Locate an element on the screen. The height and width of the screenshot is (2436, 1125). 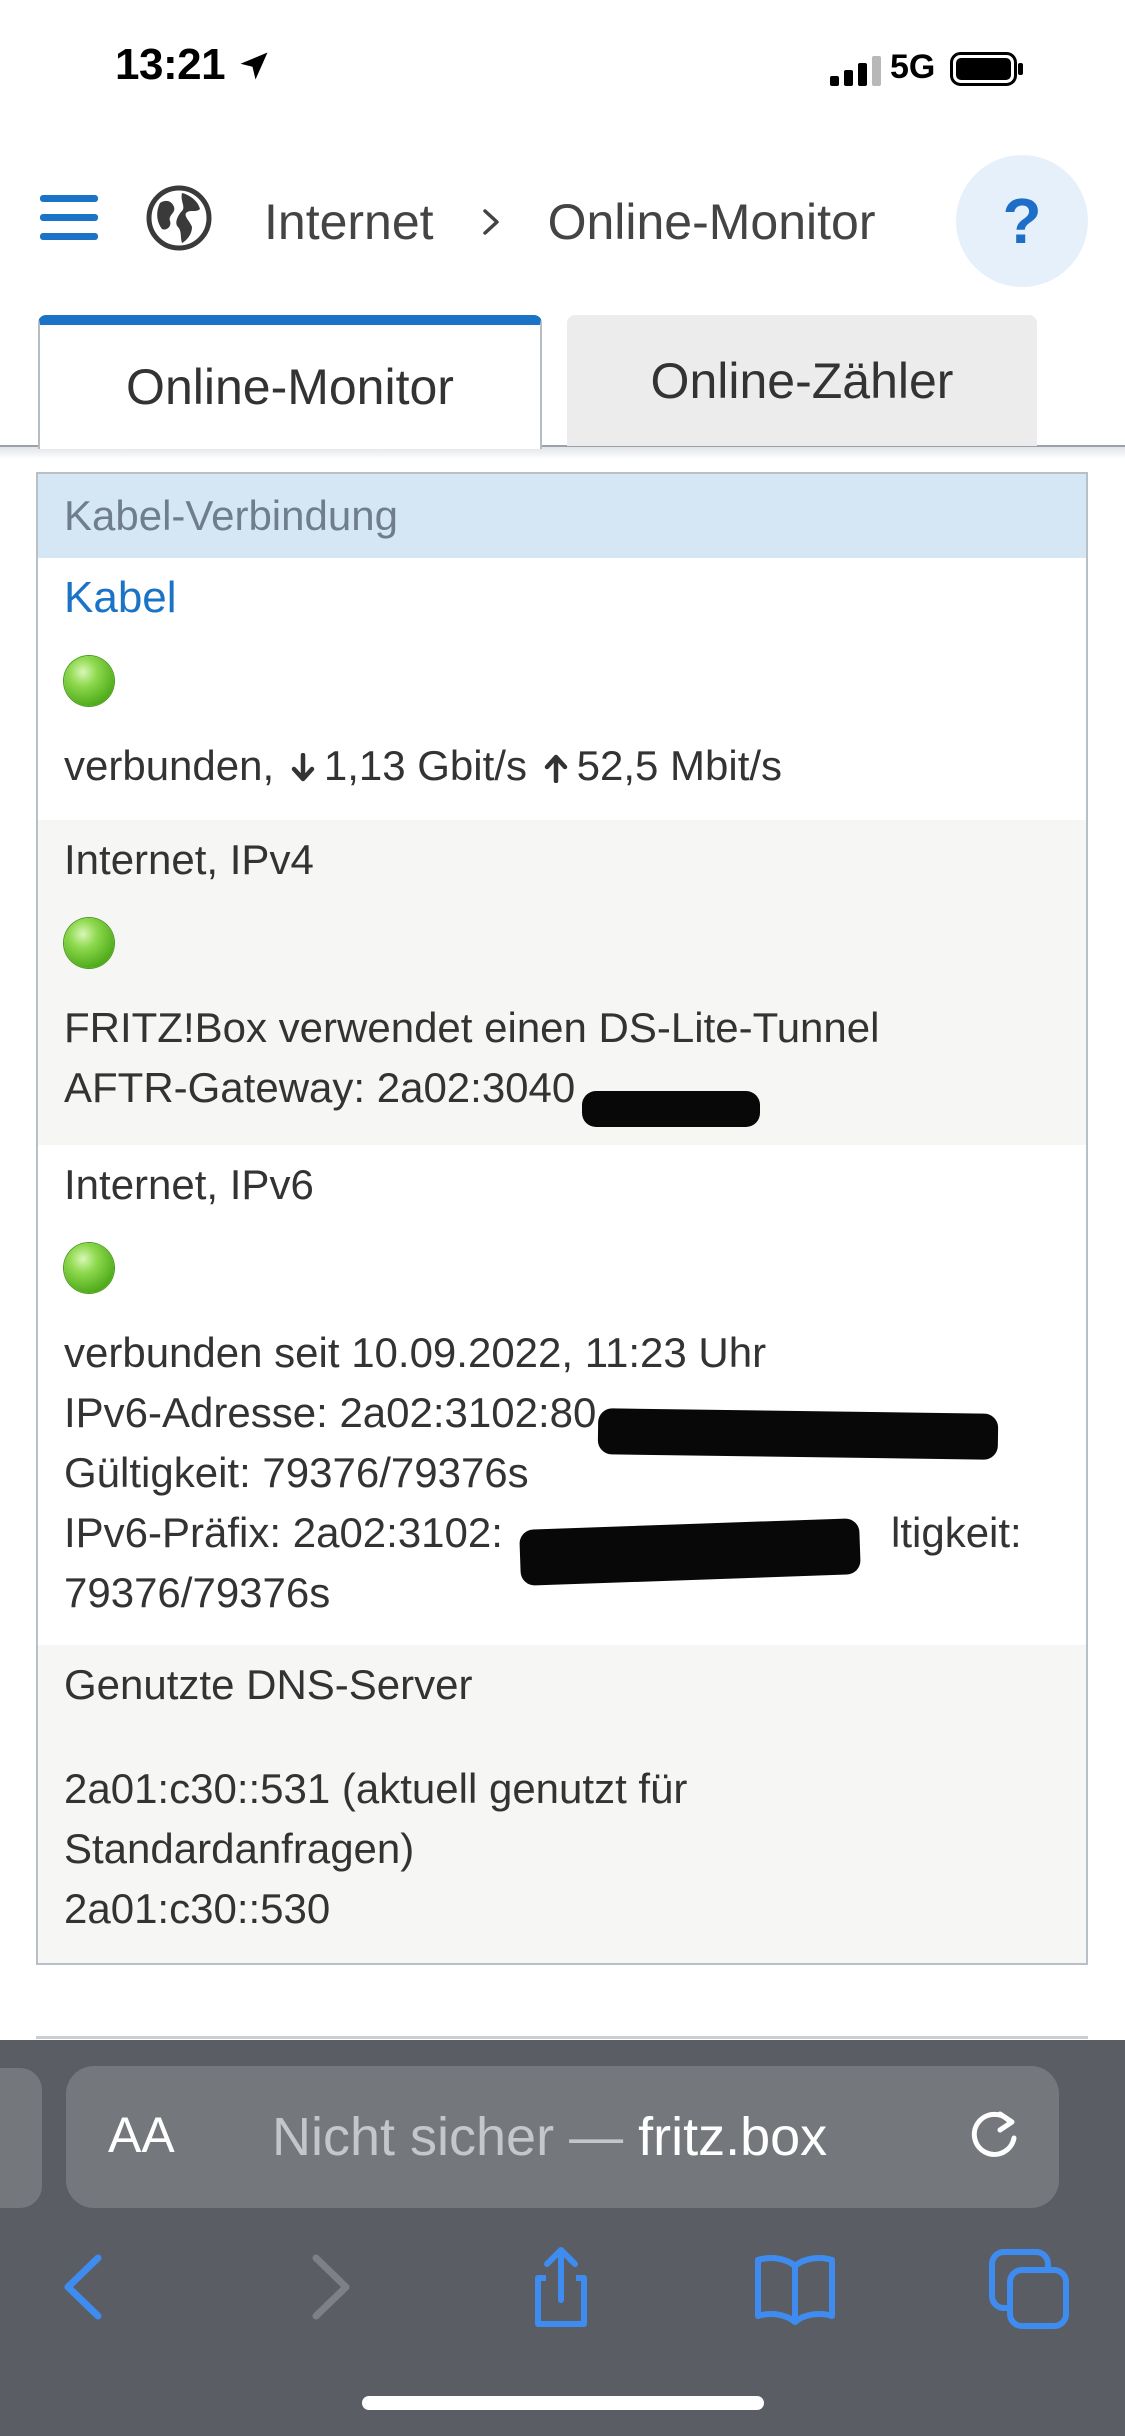
network-type: 5G is located at coordinates (913, 67).